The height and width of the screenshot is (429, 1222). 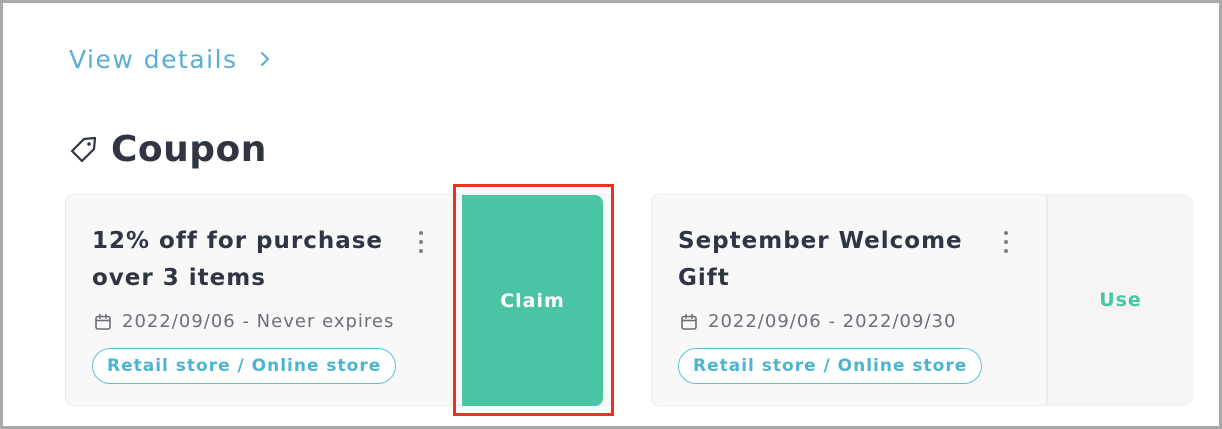 I want to click on claim-button: Claim, so click(x=532, y=300).